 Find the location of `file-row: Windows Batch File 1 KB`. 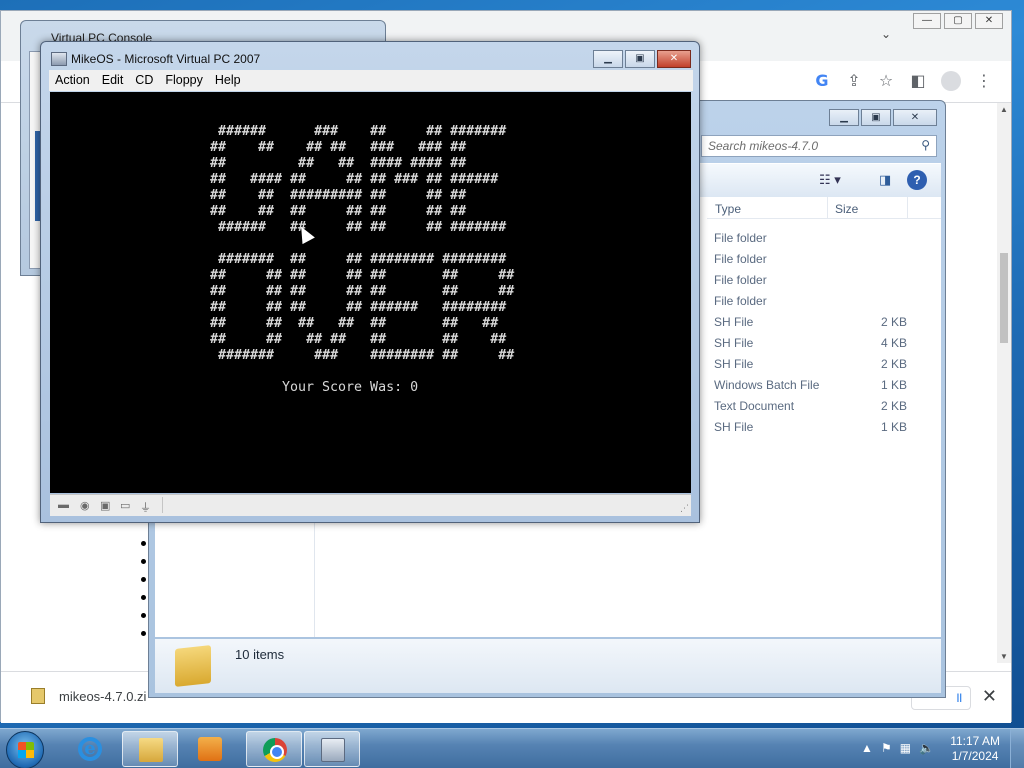

file-row: Windows Batch File 1 KB is located at coordinates (824, 384).